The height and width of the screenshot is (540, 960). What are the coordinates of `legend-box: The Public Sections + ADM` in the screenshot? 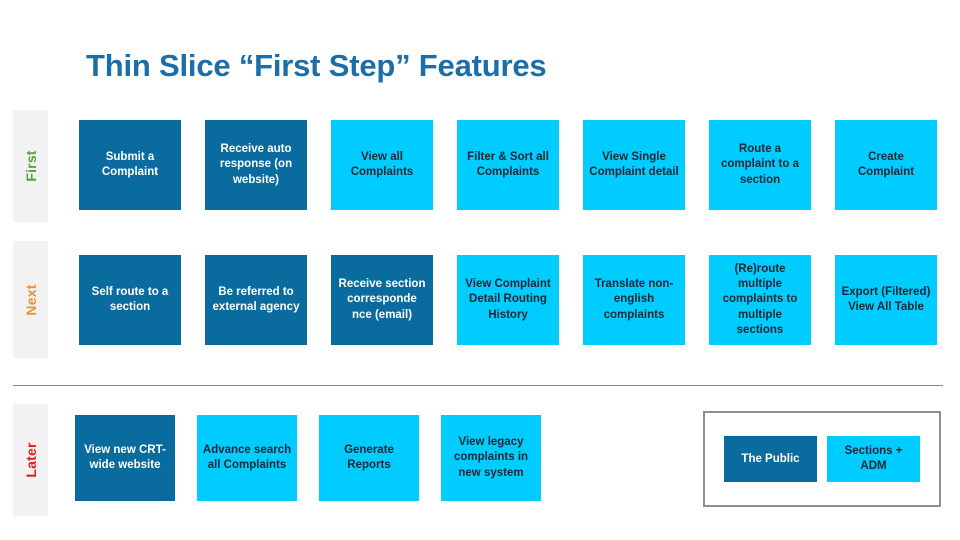 It's located at (822, 459).